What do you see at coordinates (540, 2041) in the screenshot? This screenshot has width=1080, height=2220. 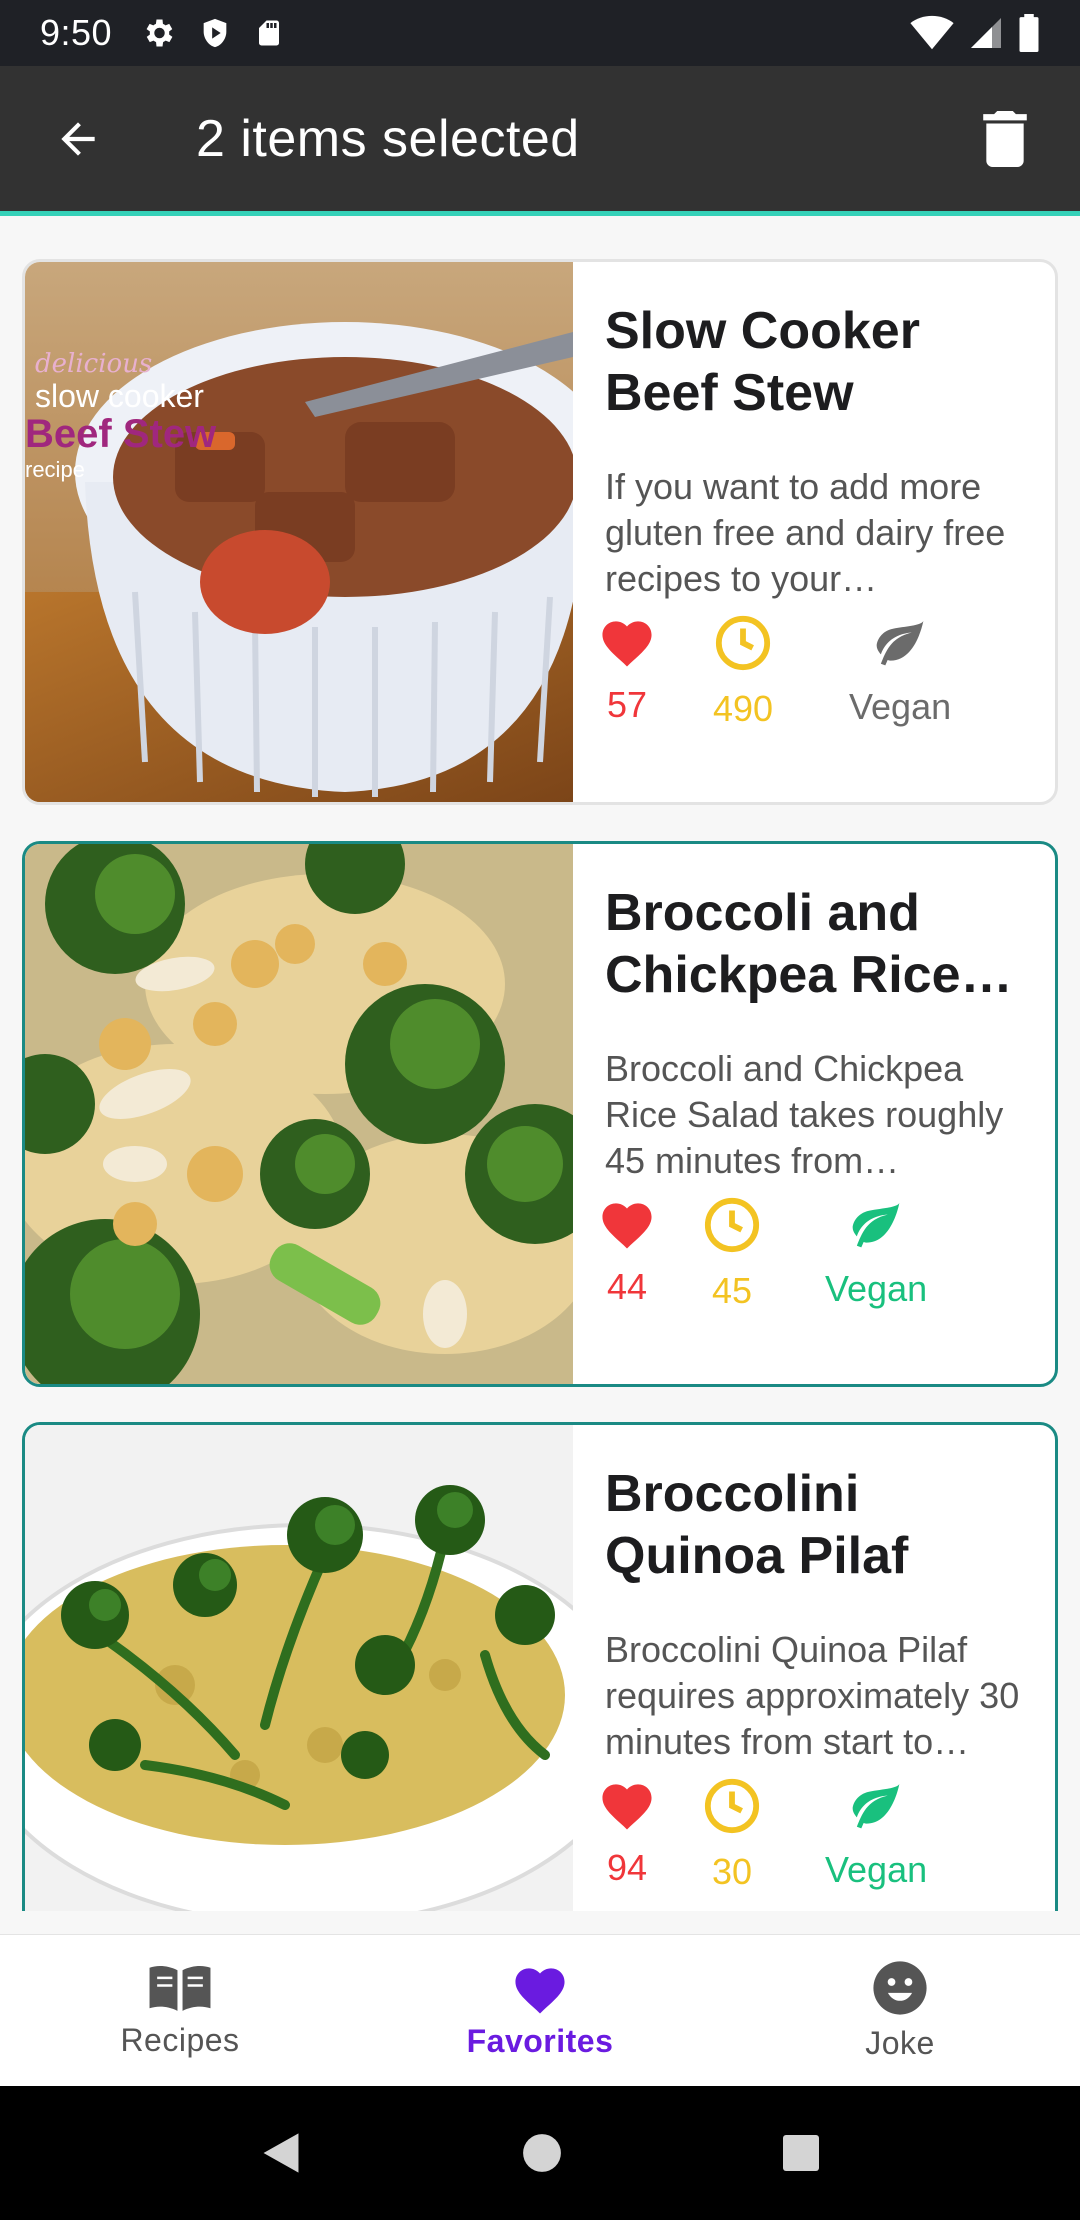 I see `nav-label-favorites: Favorites` at bounding box center [540, 2041].